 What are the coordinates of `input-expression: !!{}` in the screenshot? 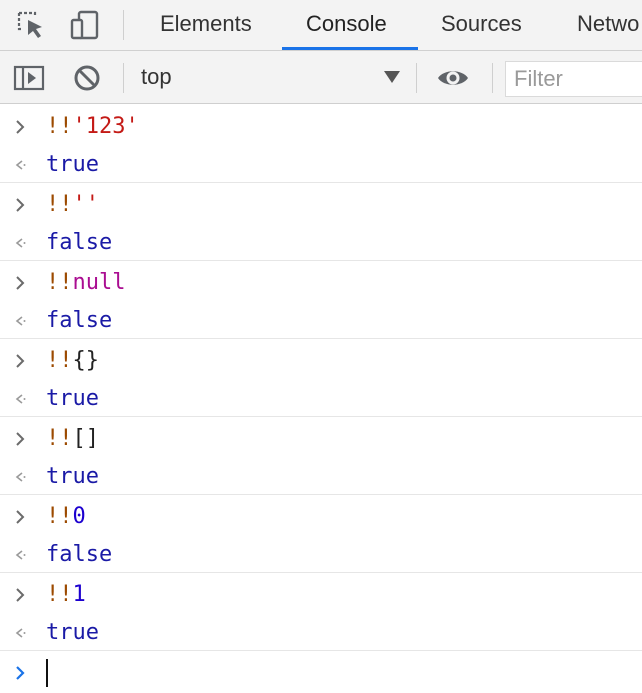 It's located at (72, 360).